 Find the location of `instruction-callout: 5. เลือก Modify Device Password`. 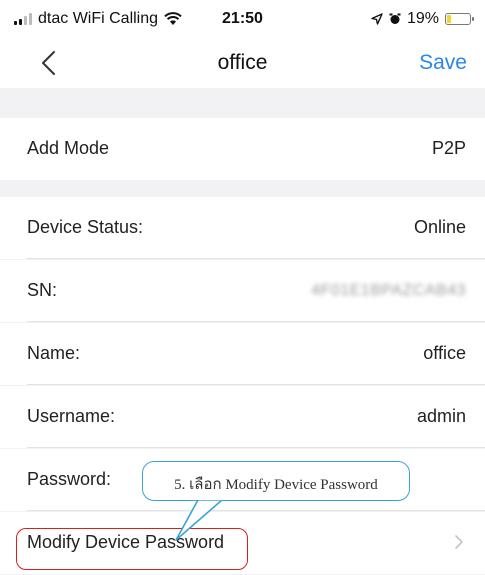

instruction-callout: 5. เลือก Modify Device Password is located at coordinates (276, 481).